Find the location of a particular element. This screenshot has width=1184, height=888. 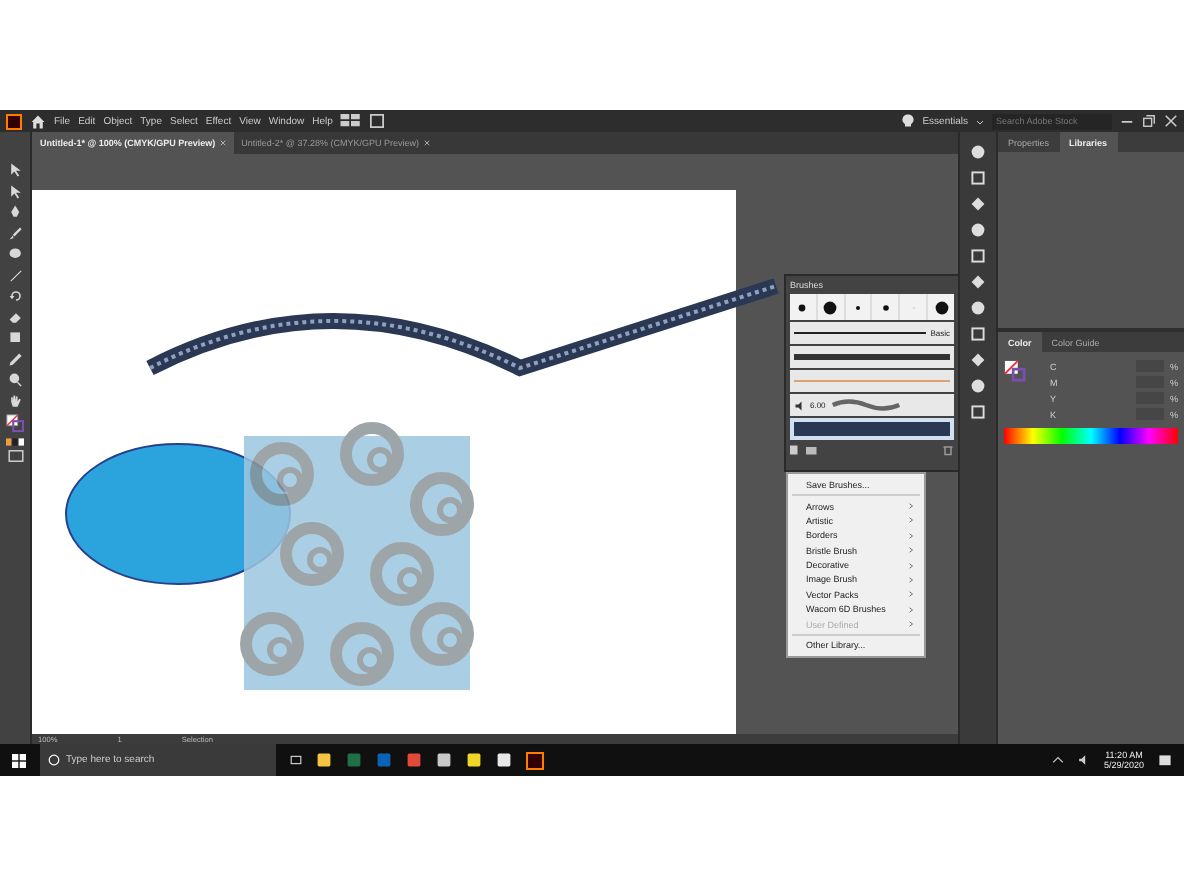

pen-icon is located at coordinates (15, 212).